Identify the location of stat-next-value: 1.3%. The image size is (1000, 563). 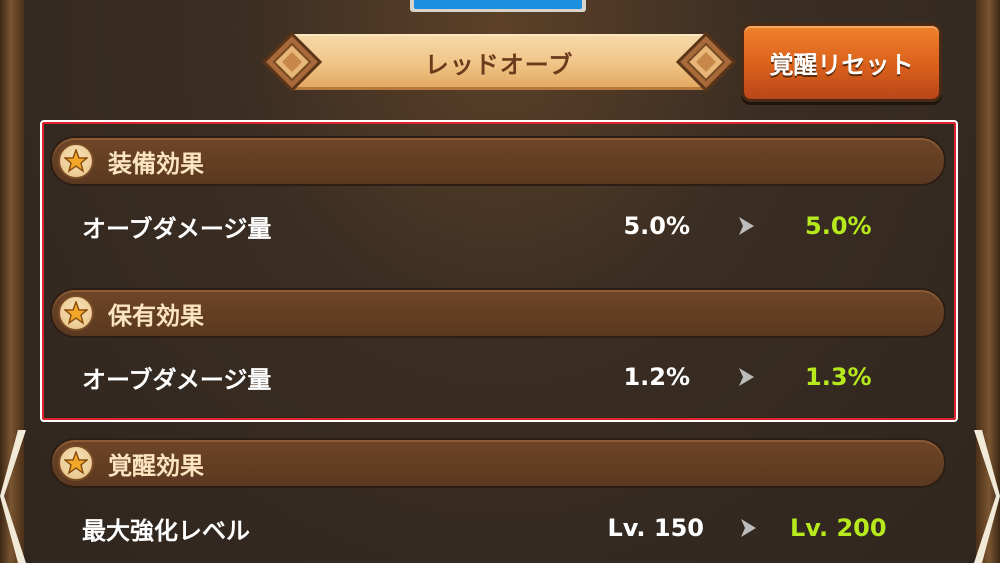
(838, 377).